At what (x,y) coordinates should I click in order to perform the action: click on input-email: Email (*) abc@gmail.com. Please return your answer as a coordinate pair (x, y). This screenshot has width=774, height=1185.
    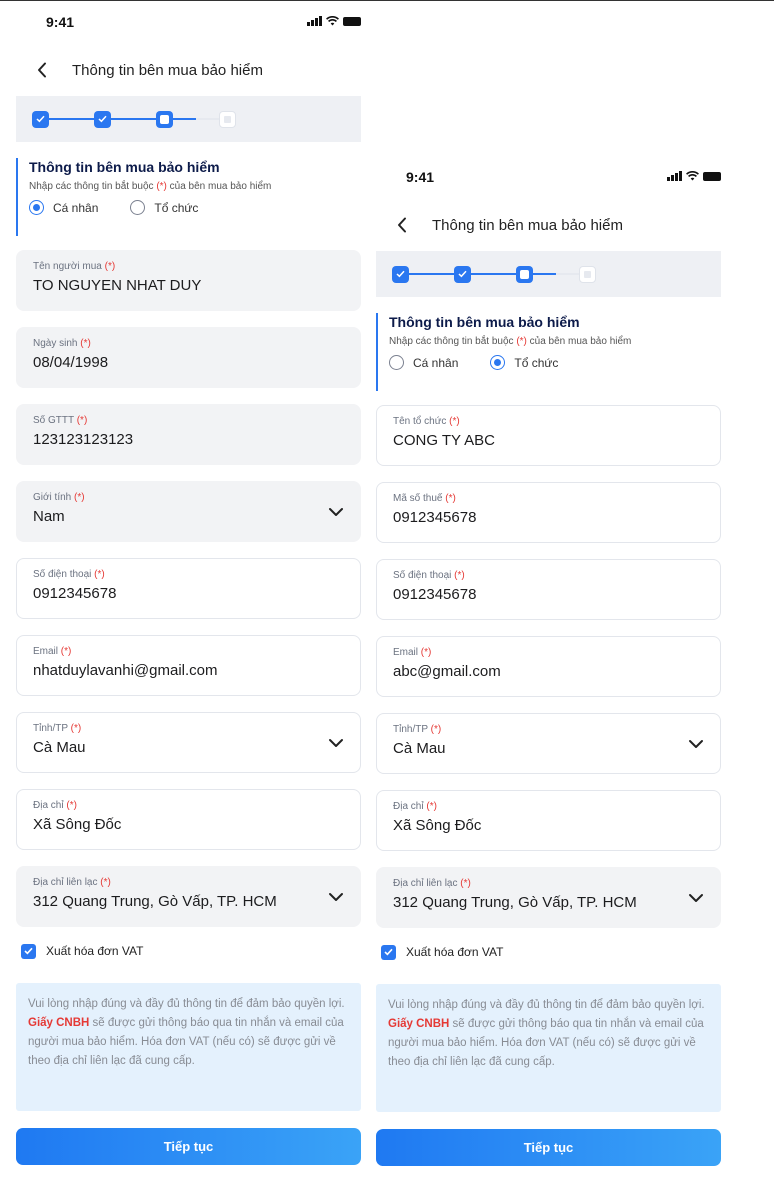
    Looking at the image, I should click on (548, 666).